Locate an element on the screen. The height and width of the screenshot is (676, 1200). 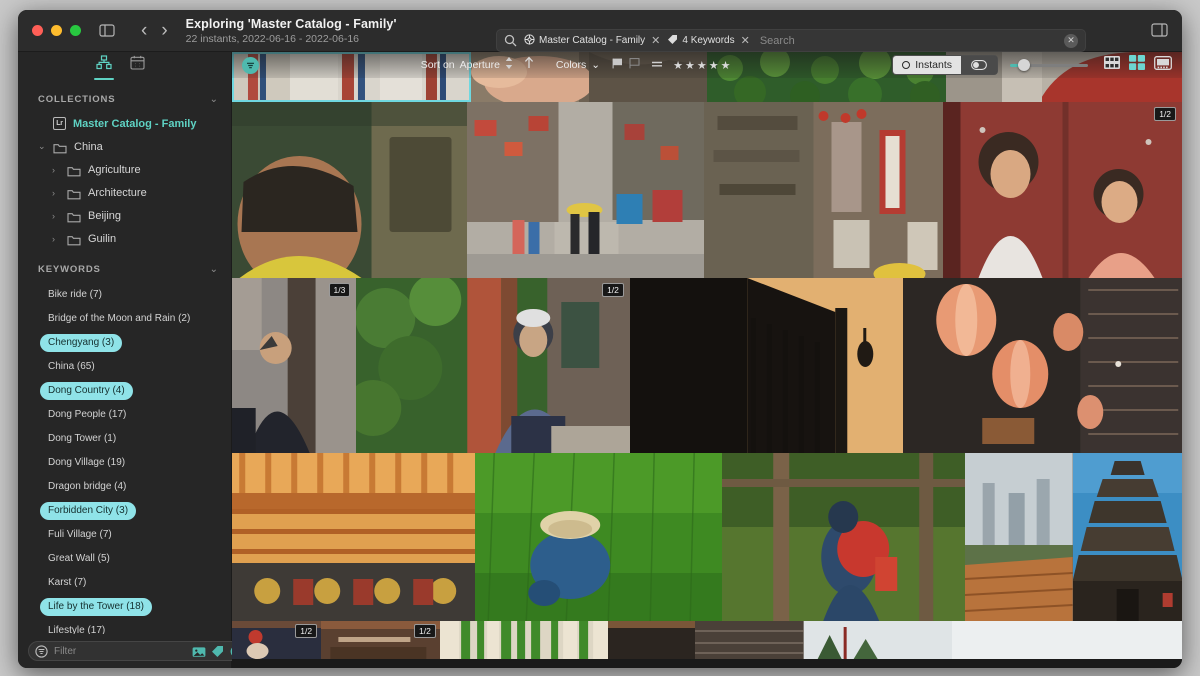
filter-box is located at coordinates (139, 651).